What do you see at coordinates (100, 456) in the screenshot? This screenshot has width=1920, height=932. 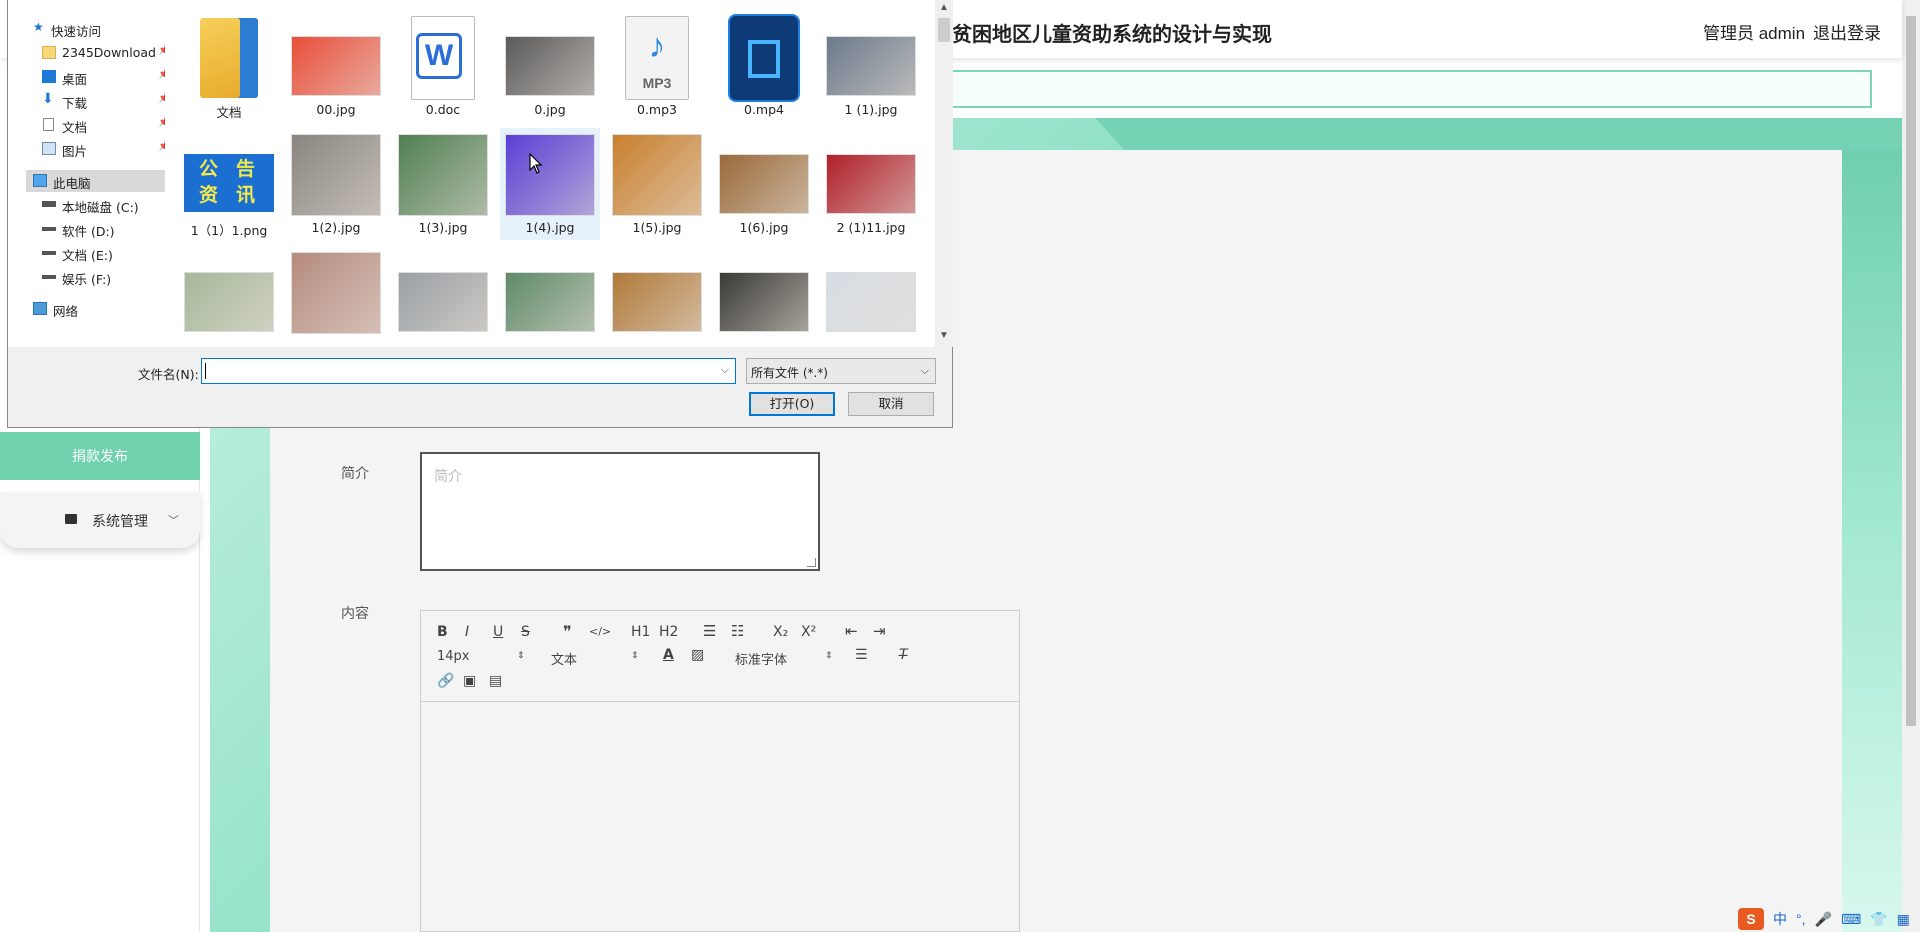 I see `sidebar-item-donate-publish: 捐款发布` at bounding box center [100, 456].